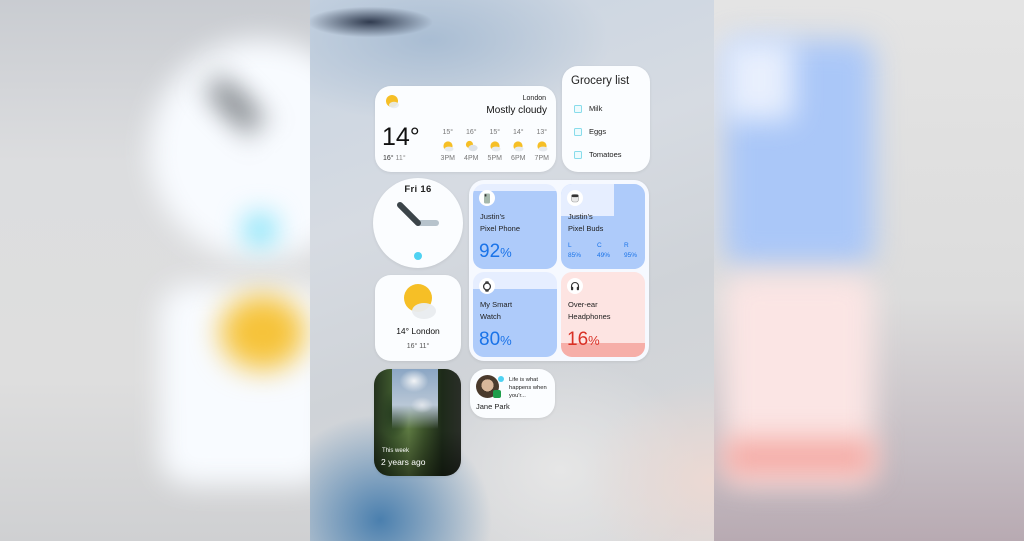 This screenshot has height=541, width=1024. Describe the element at coordinates (490, 251) in the screenshot. I see `battery-value: 92` at that location.